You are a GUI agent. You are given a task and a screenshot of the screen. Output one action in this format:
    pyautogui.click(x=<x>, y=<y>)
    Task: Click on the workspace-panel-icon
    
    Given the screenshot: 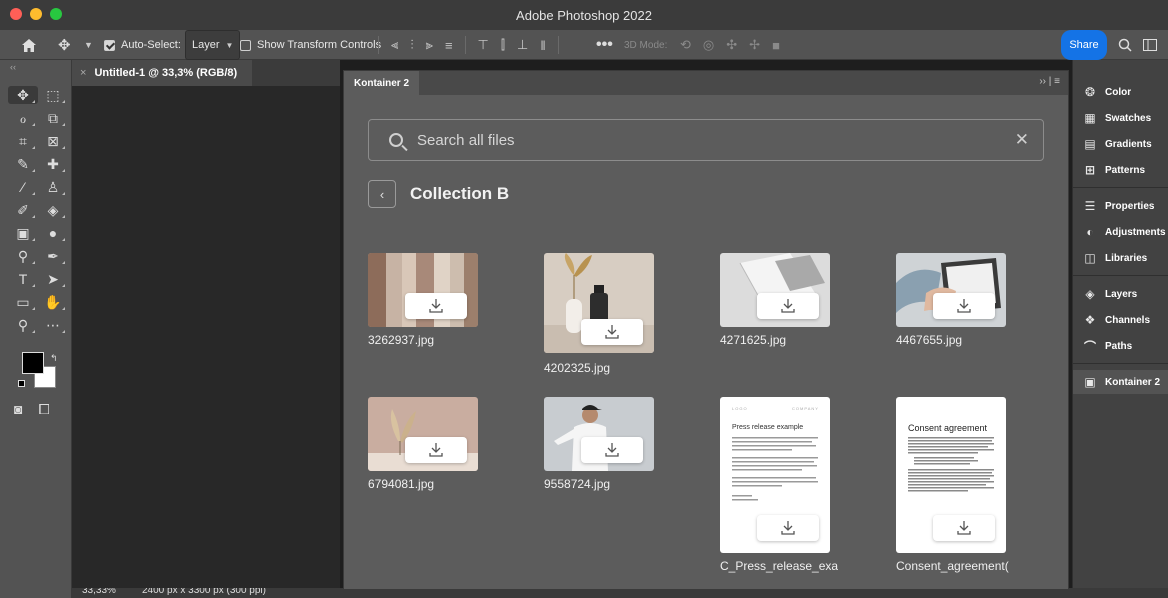 What is the action you would take?
    pyautogui.click(x=1150, y=45)
    